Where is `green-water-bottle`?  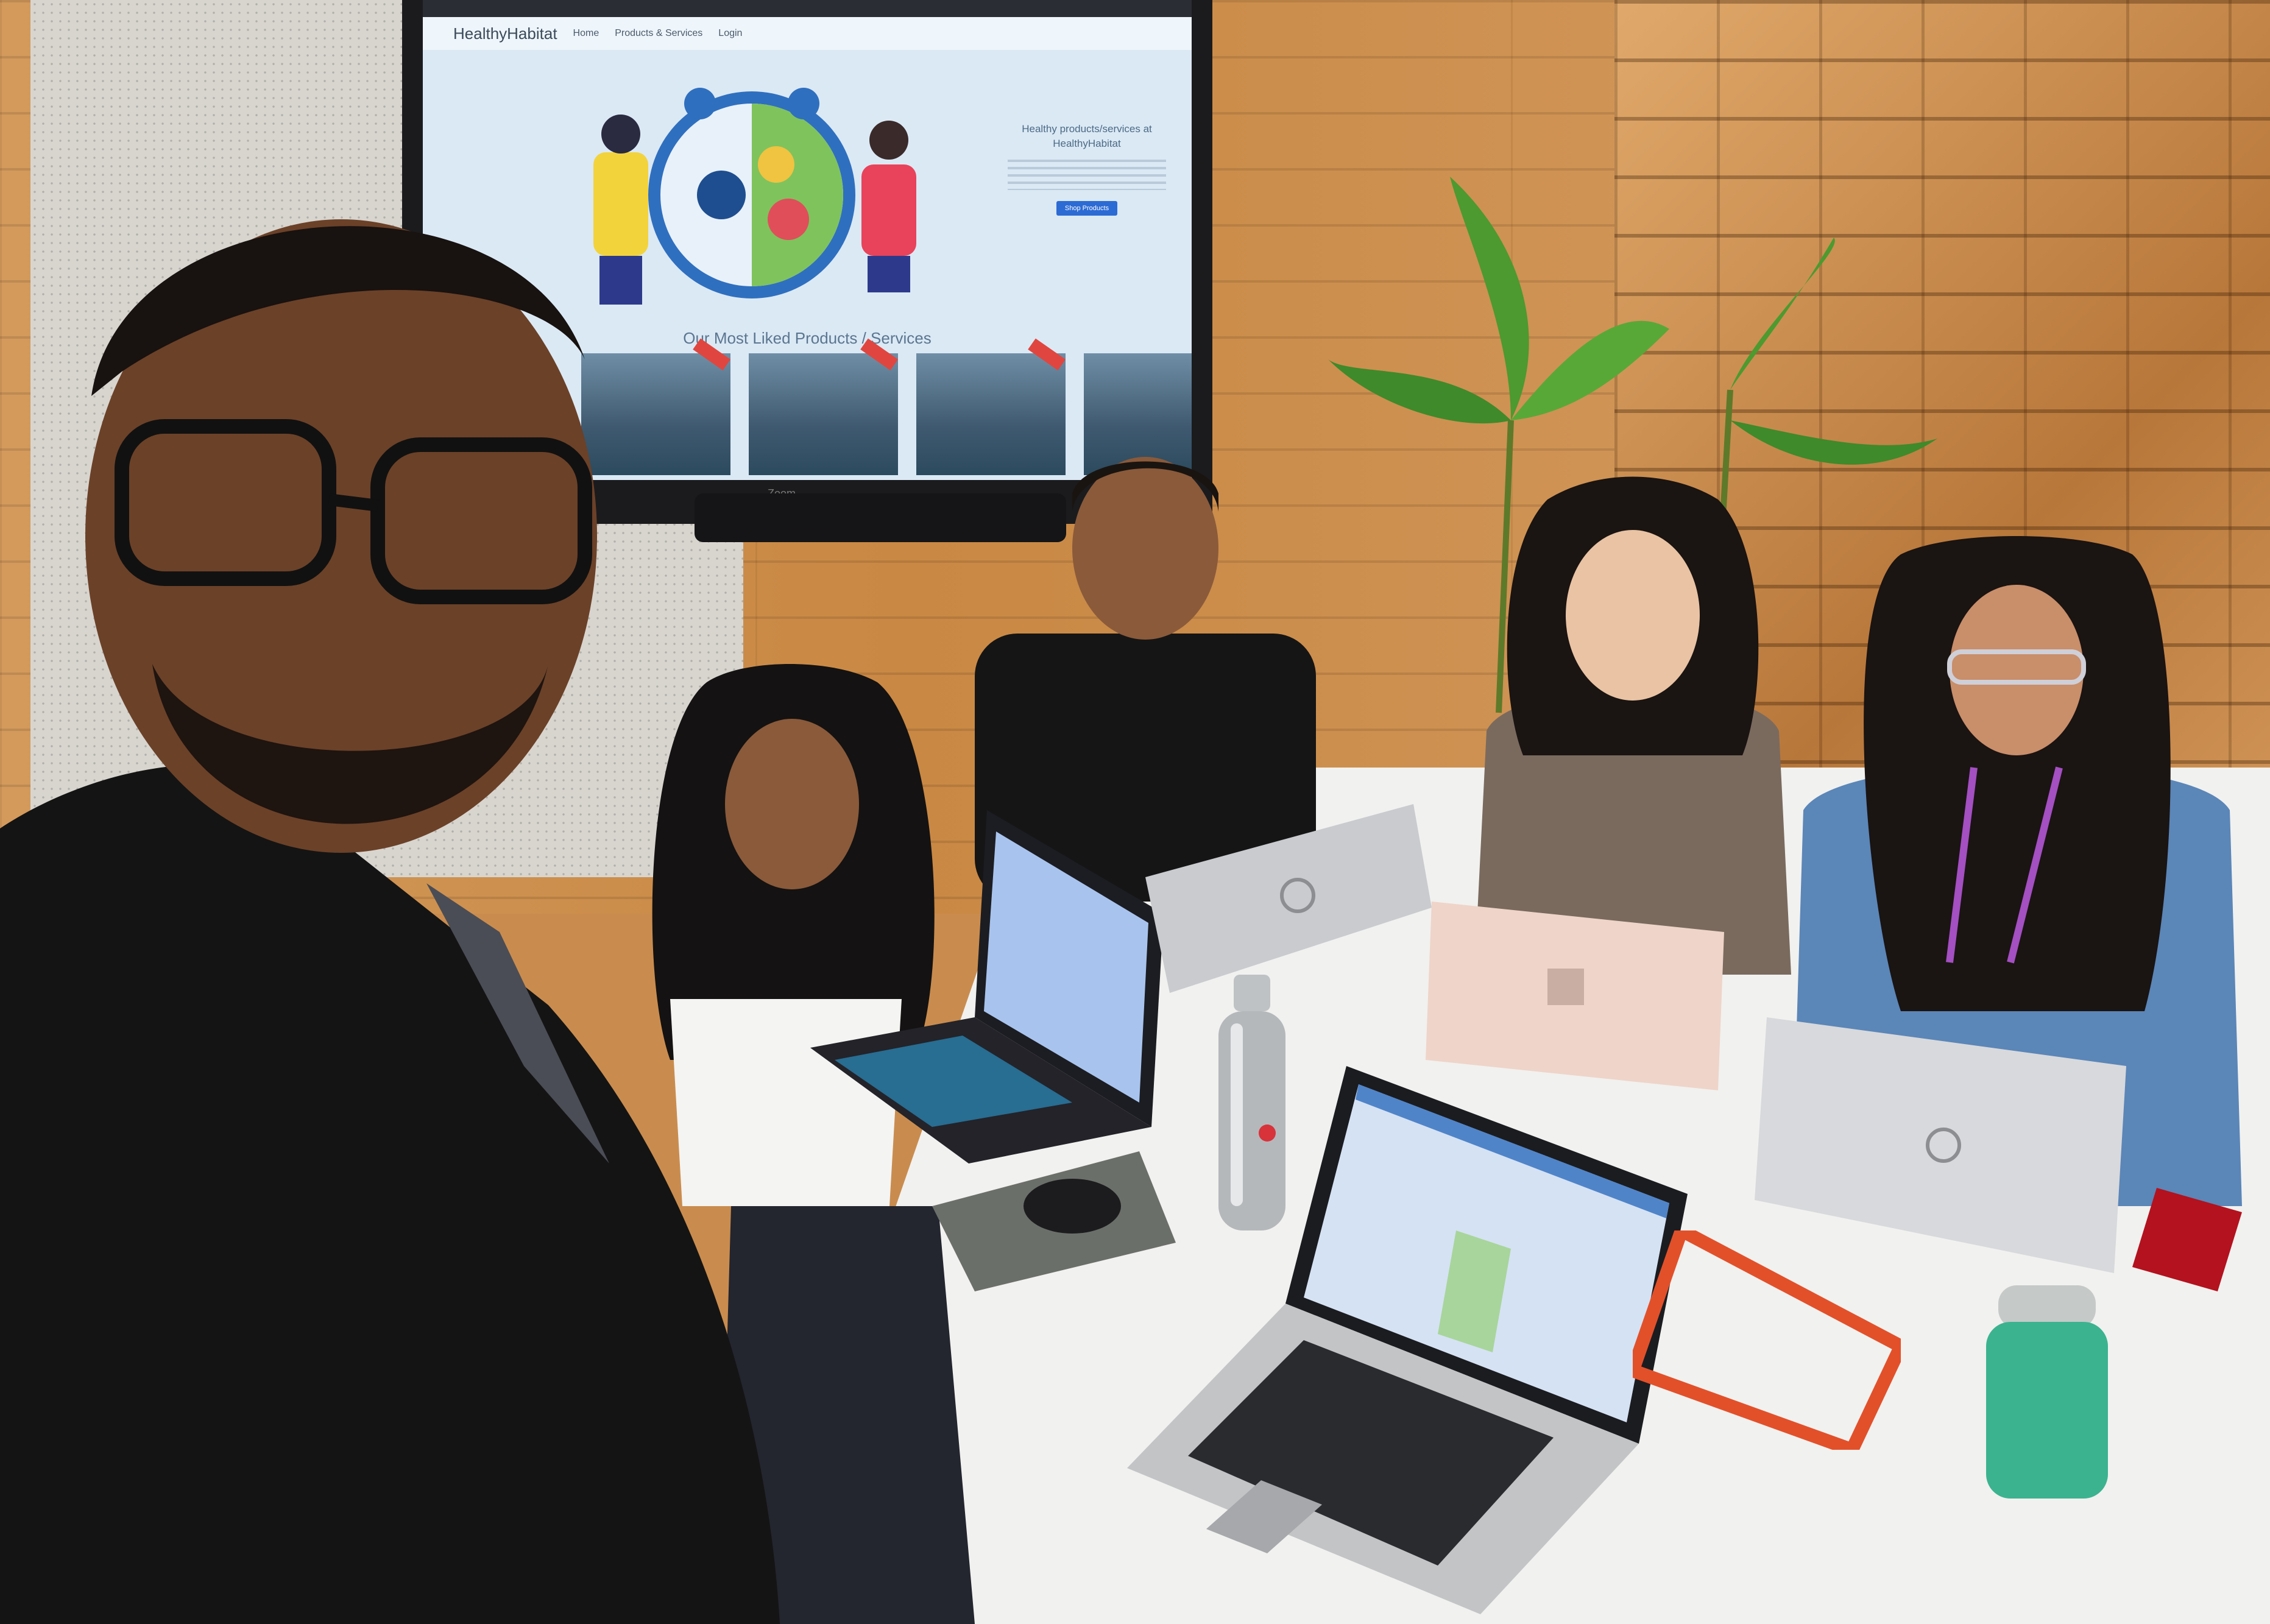 green-water-bottle is located at coordinates (2047, 1392).